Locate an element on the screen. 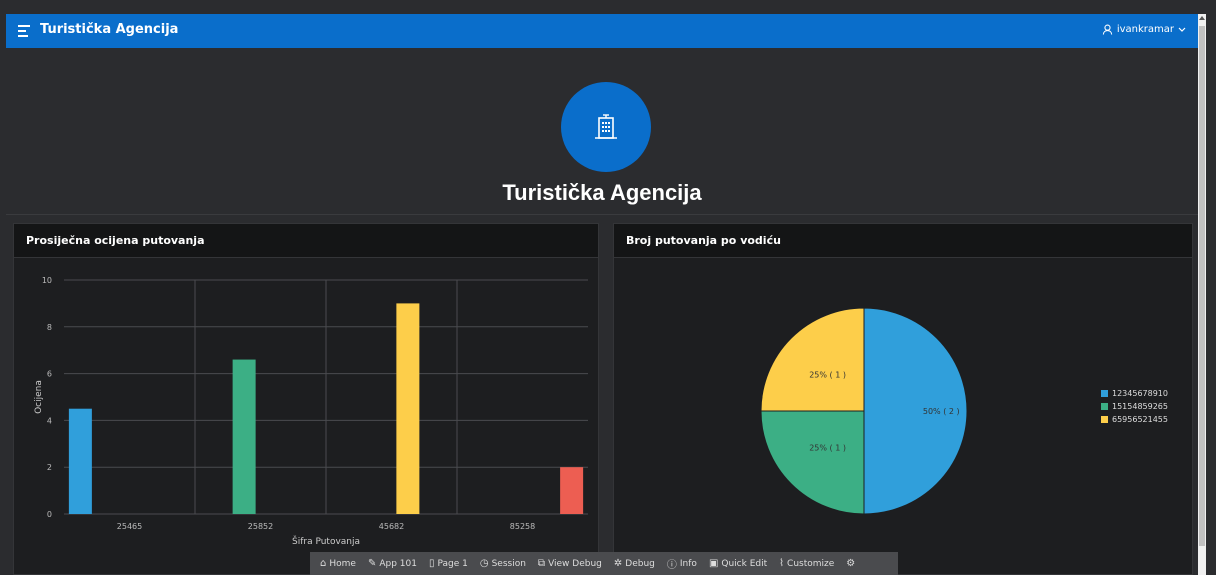 The height and width of the screenshot is (575, 1216). devbar-info: ⓘ Info is located at coordinates (681, 564).